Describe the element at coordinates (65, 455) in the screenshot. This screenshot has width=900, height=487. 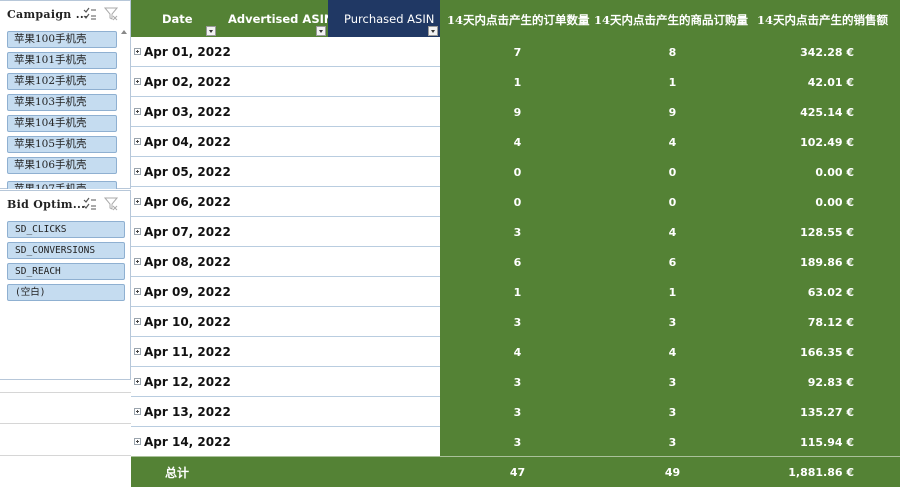
I see `grid-line` at that location.